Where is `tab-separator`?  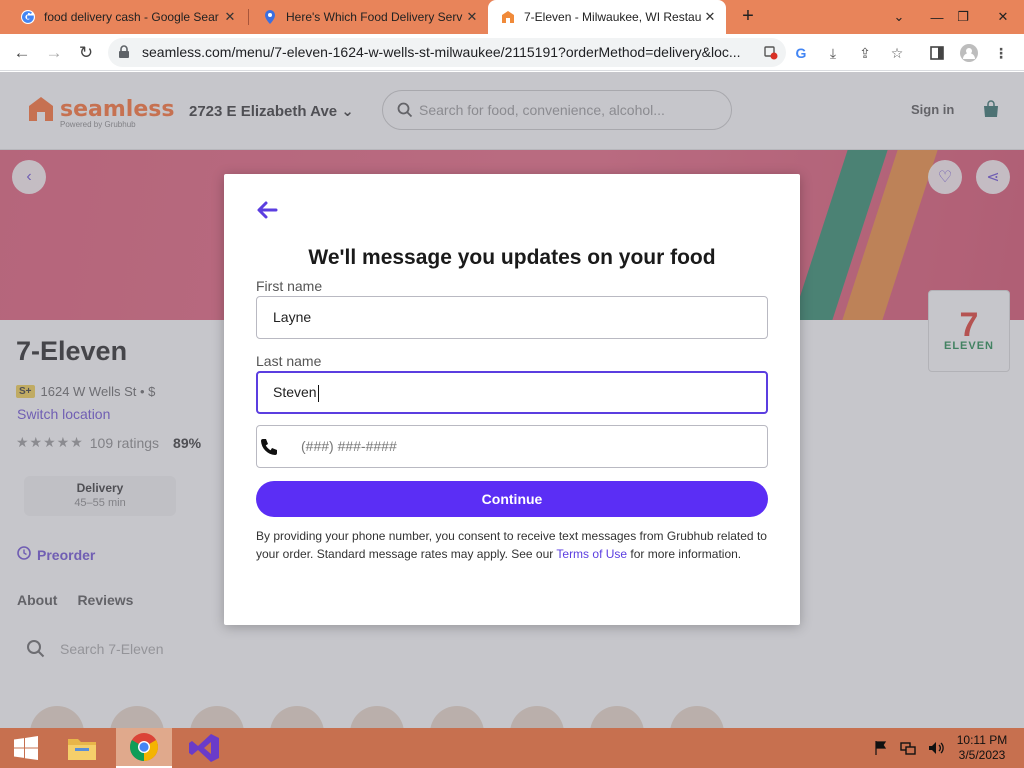
tab-separator is located at coordinates (248, 17).